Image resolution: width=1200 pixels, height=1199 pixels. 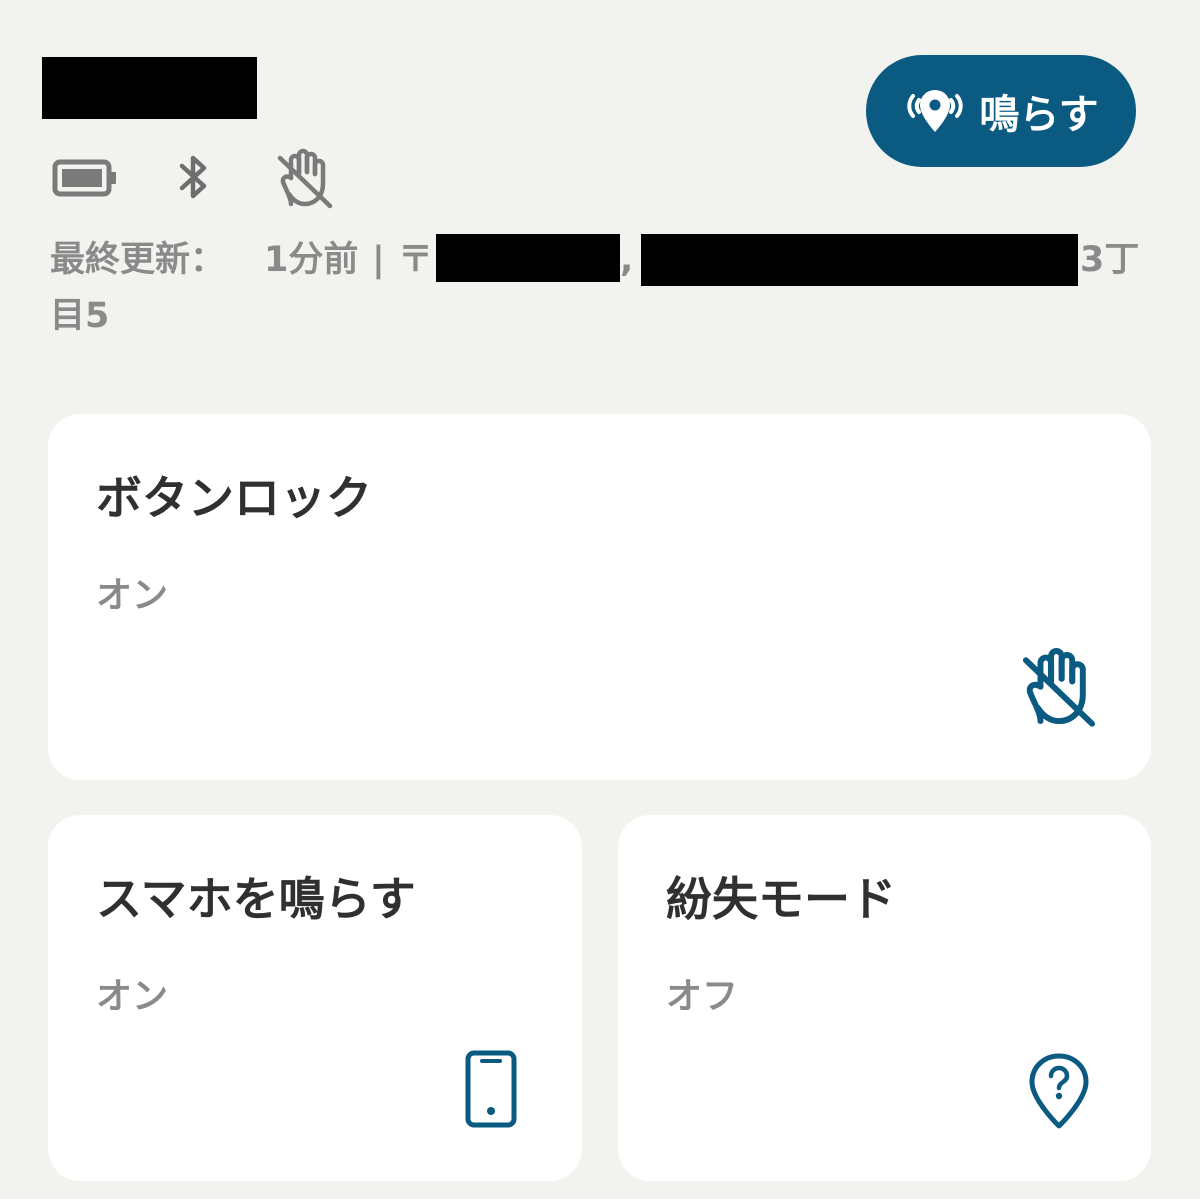 I want to click on last-updated: 最終更新： 1分前 | 〒 , 3丁 目5, so click(x=605, y=288).